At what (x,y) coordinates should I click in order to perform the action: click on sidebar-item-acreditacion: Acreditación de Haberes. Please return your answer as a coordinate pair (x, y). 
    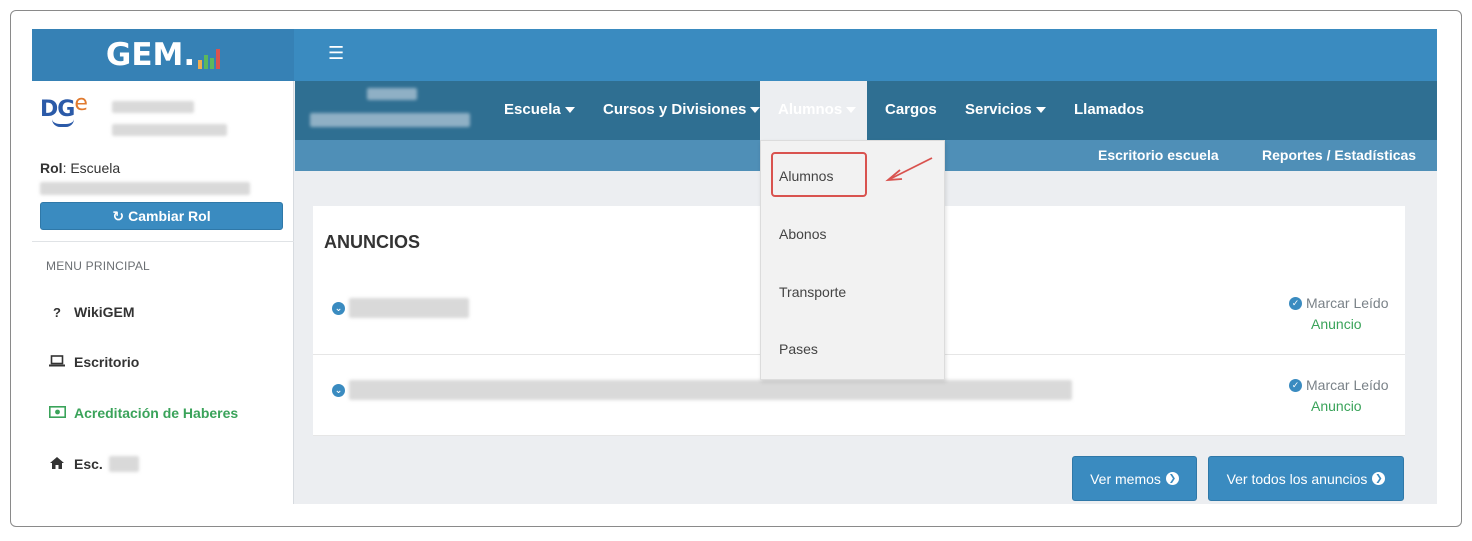
    Looking at the image, I should click on (143, 413).